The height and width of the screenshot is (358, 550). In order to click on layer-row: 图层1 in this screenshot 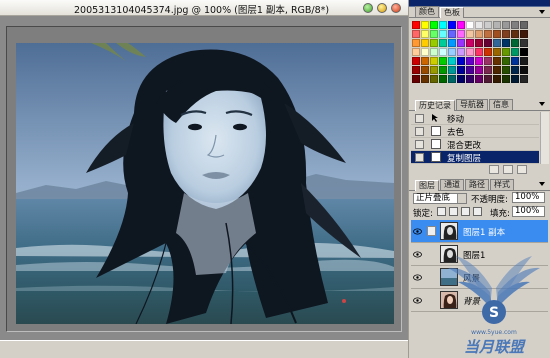, I will do `click(479, 254)`.